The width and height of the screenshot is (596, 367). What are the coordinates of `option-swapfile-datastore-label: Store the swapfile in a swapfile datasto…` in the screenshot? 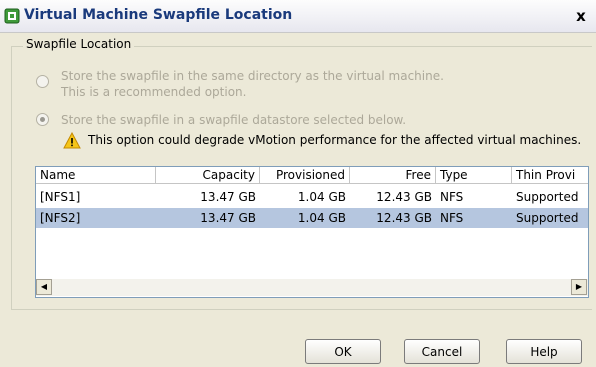 It's located at (234, 120).